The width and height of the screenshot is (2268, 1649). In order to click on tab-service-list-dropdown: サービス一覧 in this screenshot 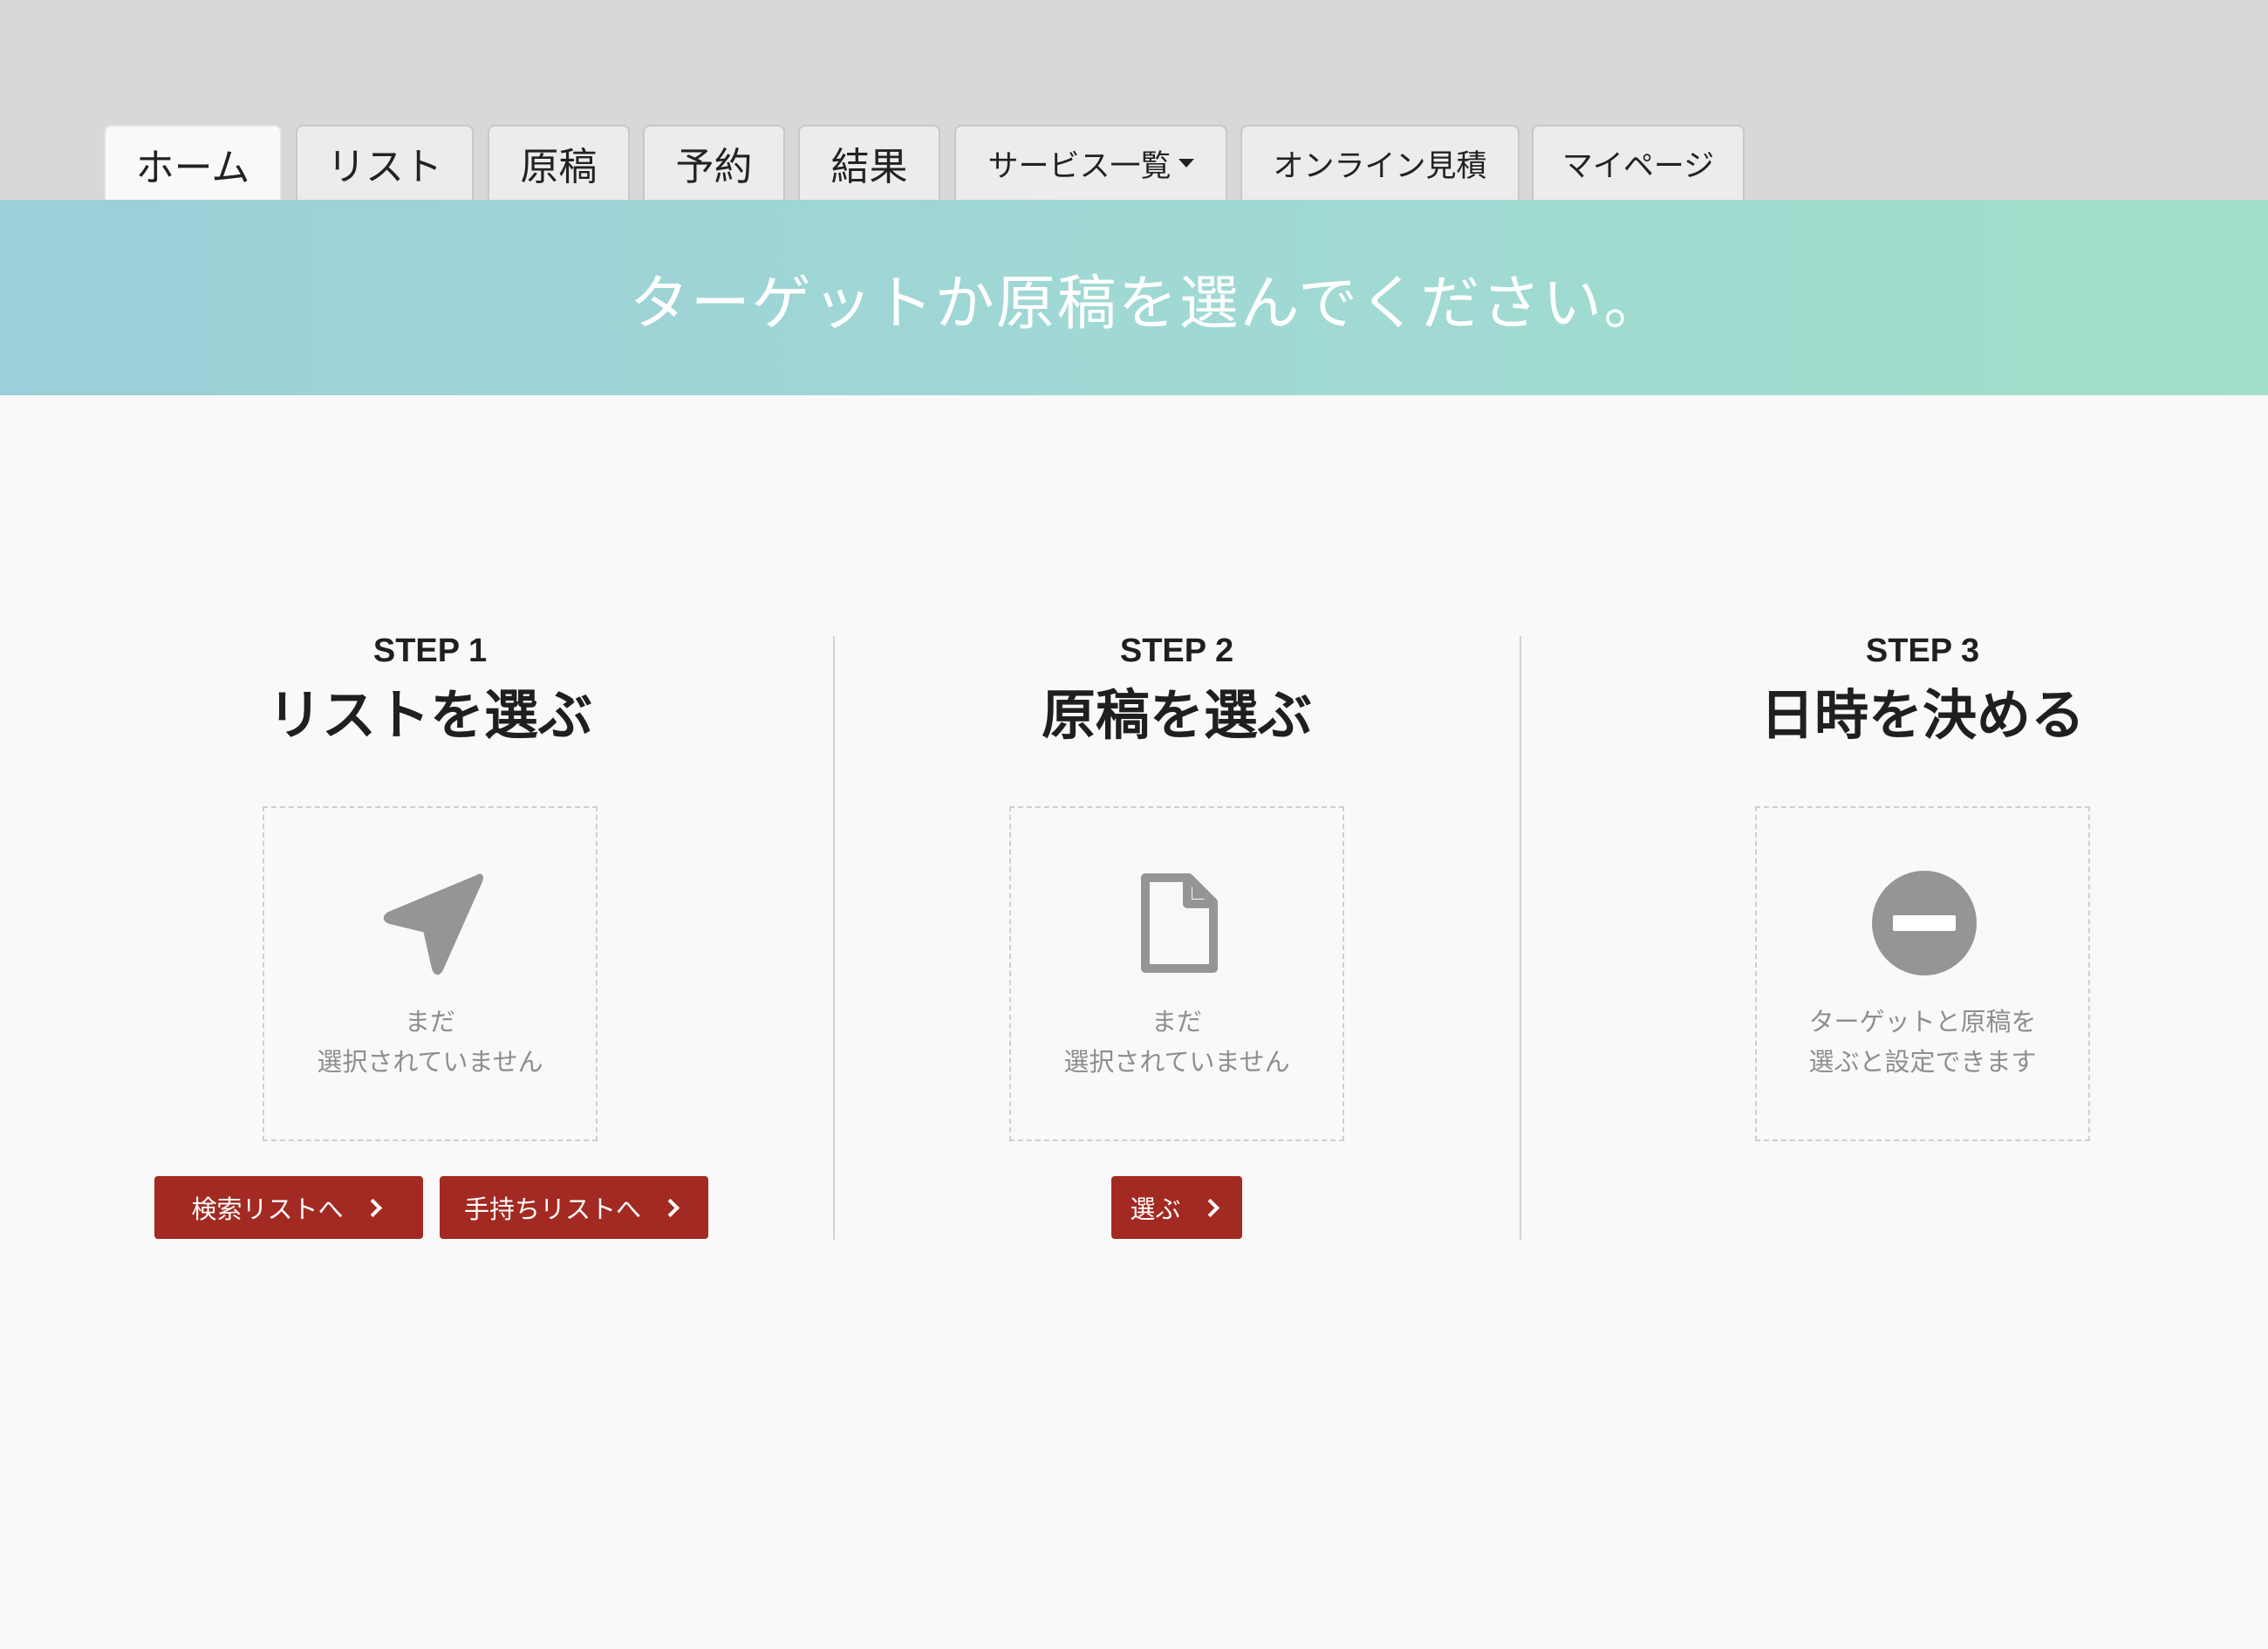, I will do `click(1091, 162)`.